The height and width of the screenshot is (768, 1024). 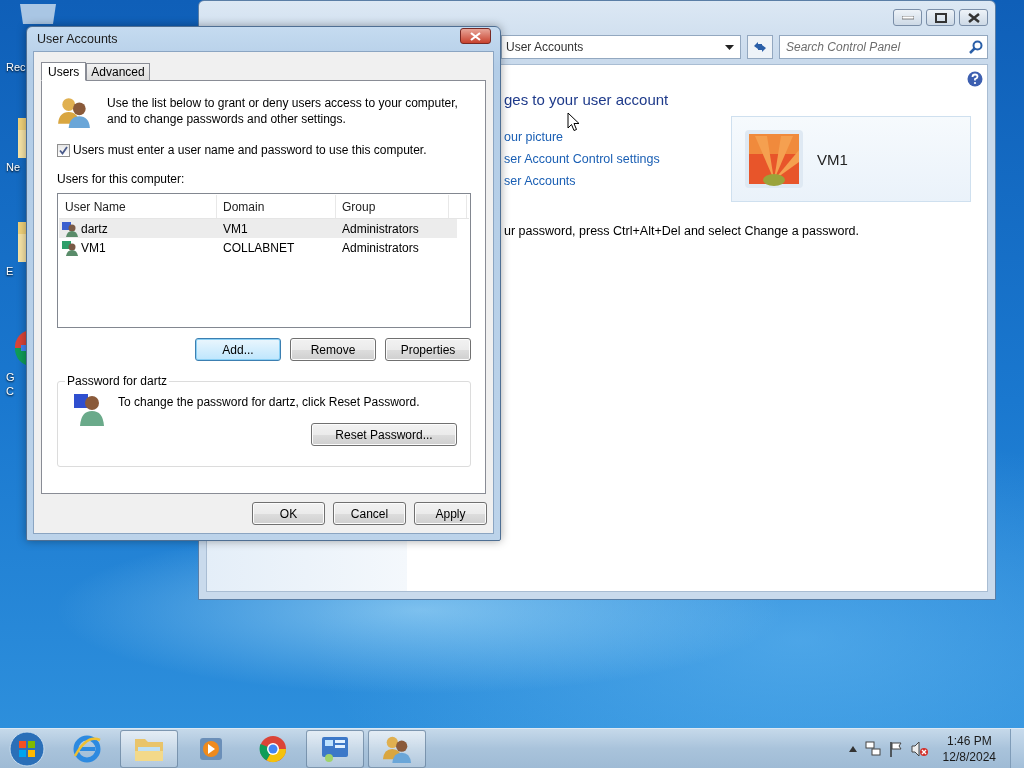 I want to click on window-title: User Accounts, so click(x=77, y=39).